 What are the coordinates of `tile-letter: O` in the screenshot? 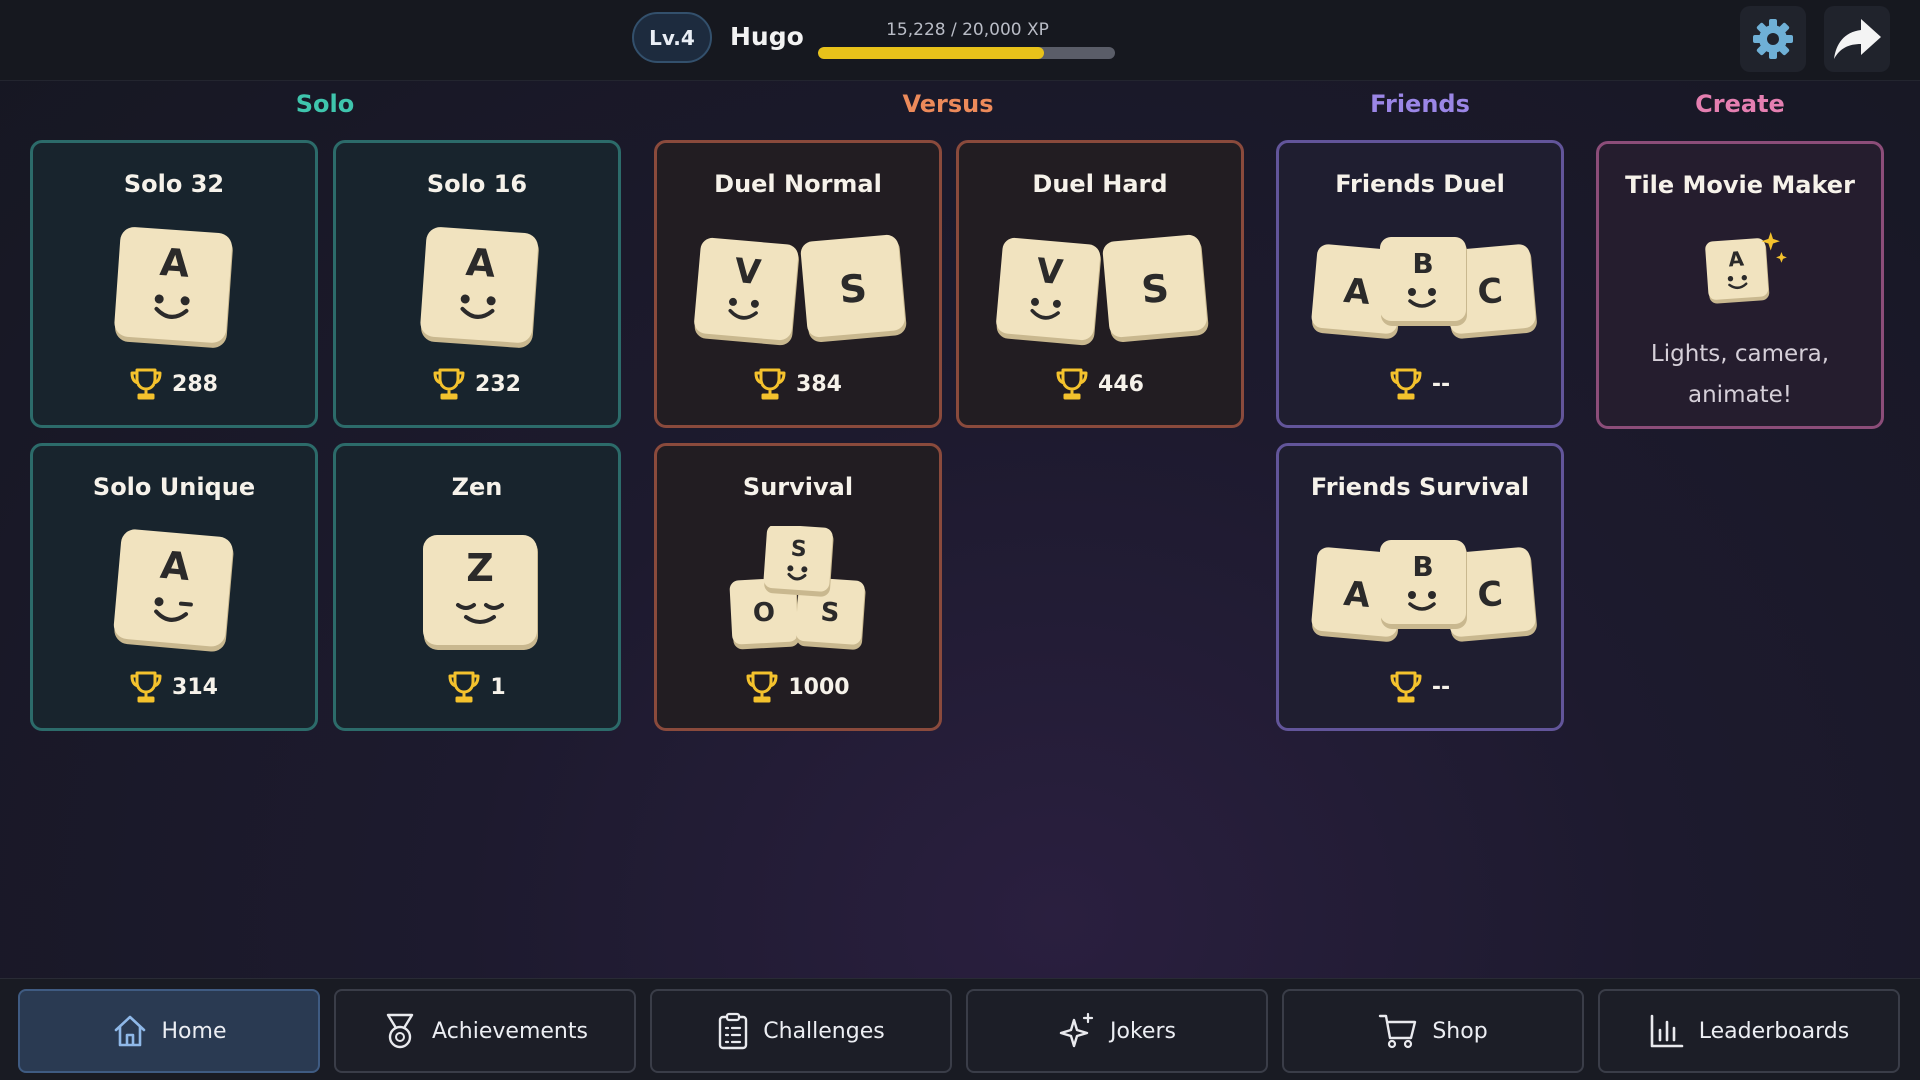 It's located at (764, 612).